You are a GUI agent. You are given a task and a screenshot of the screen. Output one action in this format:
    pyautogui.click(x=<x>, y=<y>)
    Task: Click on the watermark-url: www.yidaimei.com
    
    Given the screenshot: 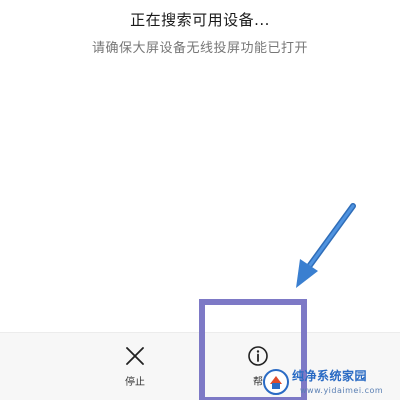 What is the action you would take?
    pyautogui.click(x=342, y=390)
    